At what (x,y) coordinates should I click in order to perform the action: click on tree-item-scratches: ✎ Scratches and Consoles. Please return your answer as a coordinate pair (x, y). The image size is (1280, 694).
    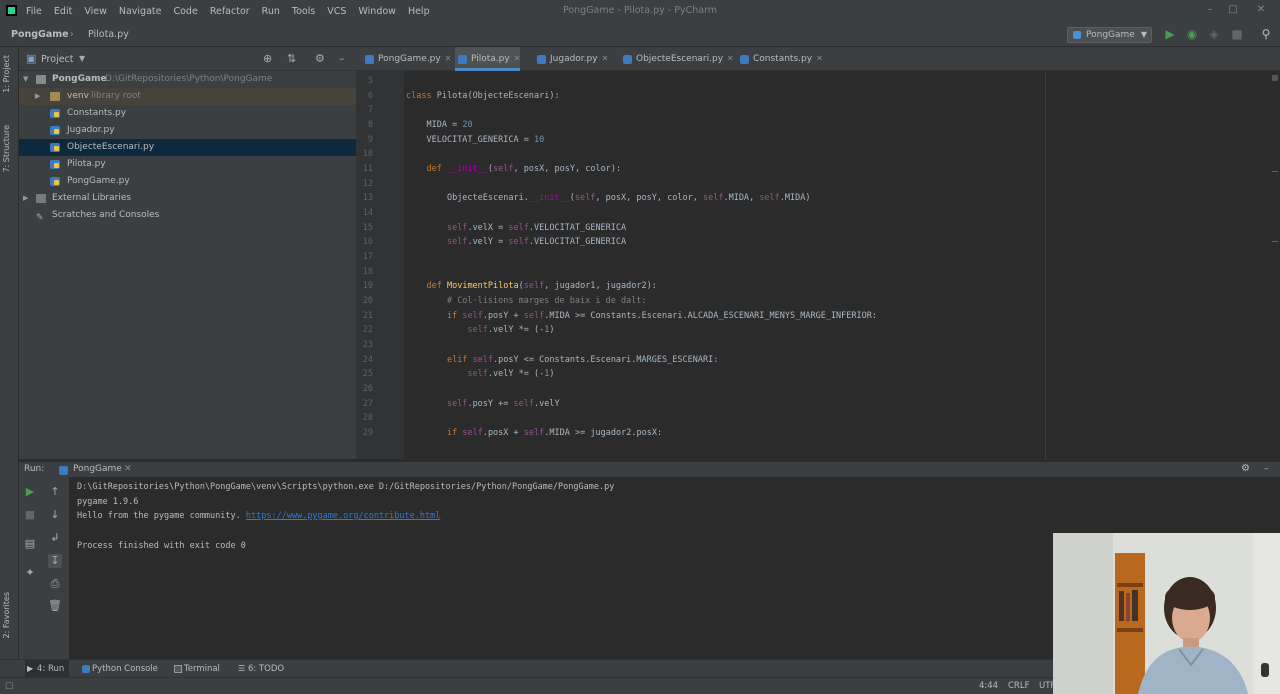
    Looking at the image, I should click on (187, 215).